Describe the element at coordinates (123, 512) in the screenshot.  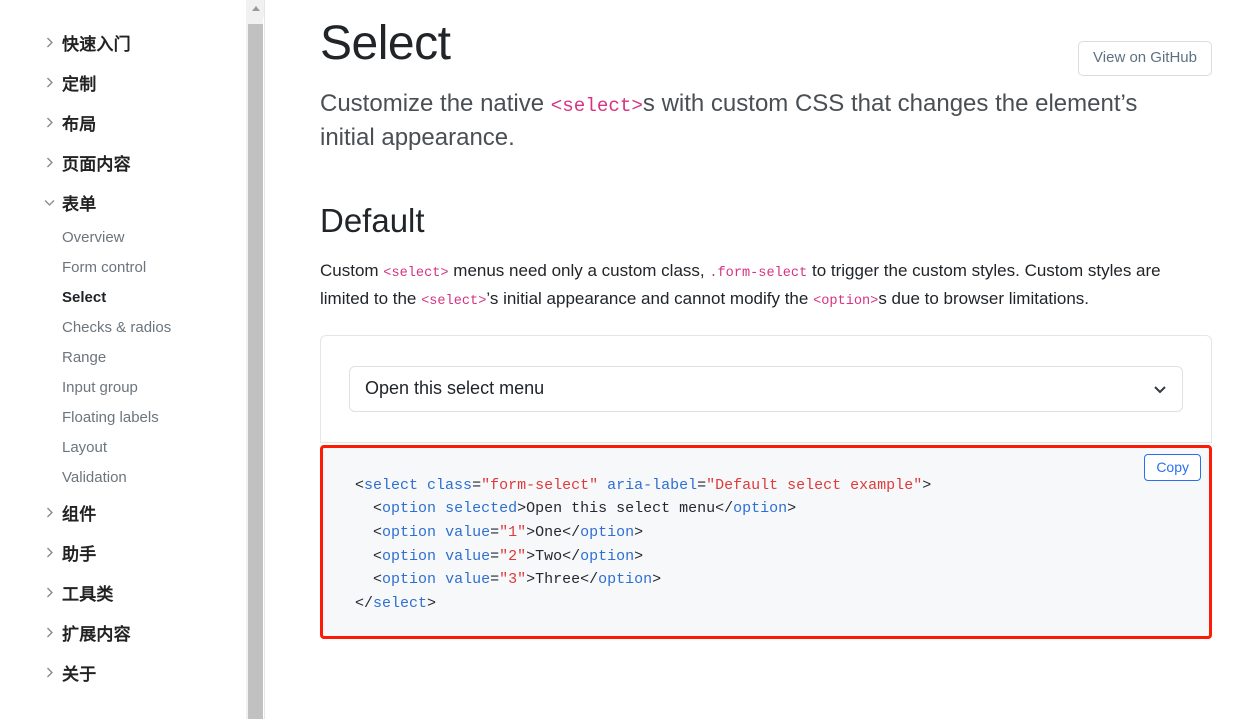
I see `sidebar-group-14: 组件` at that location.